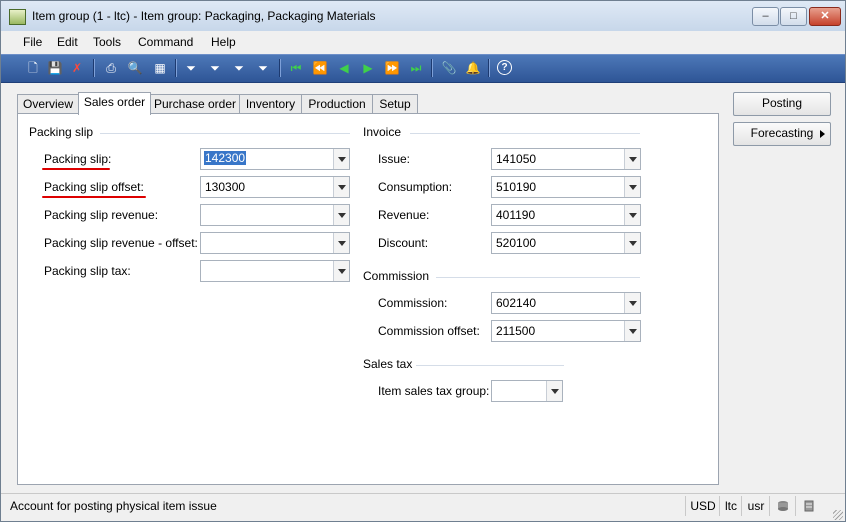 The image size is (846, 522). I want to click on commission-value: 602140, so click(516, 303).